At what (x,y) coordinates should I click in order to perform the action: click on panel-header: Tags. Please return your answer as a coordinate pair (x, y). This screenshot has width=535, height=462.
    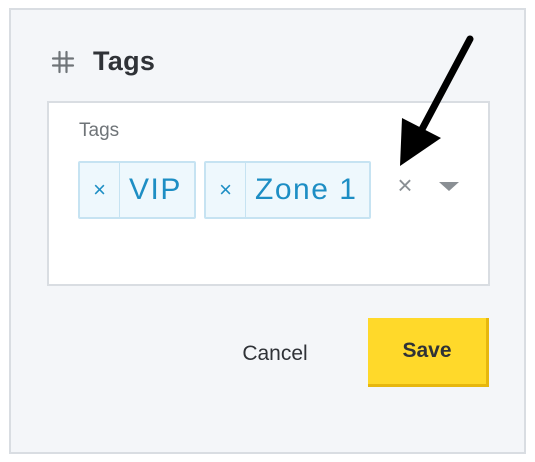
    Looking at the image, I should click on (103, 61).